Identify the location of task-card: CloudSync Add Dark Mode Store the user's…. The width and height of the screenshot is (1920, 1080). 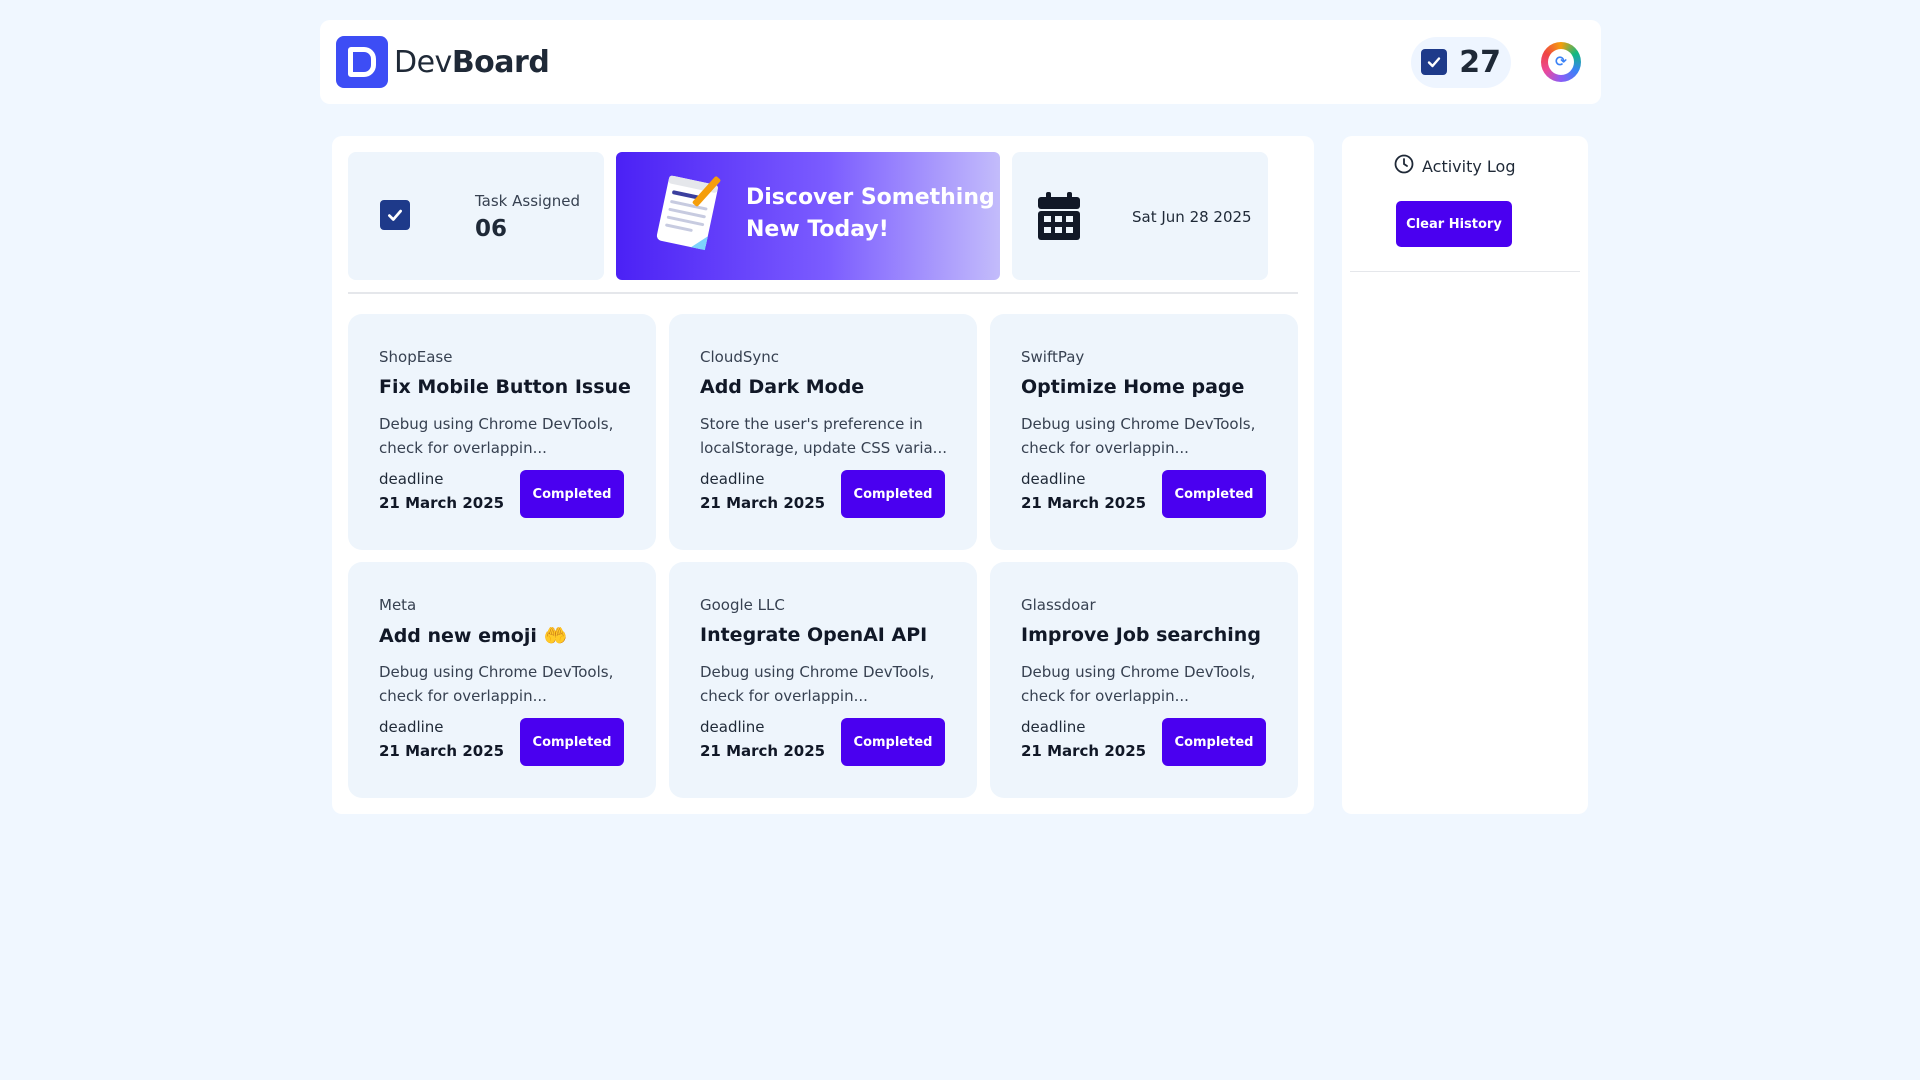
(823, 432).